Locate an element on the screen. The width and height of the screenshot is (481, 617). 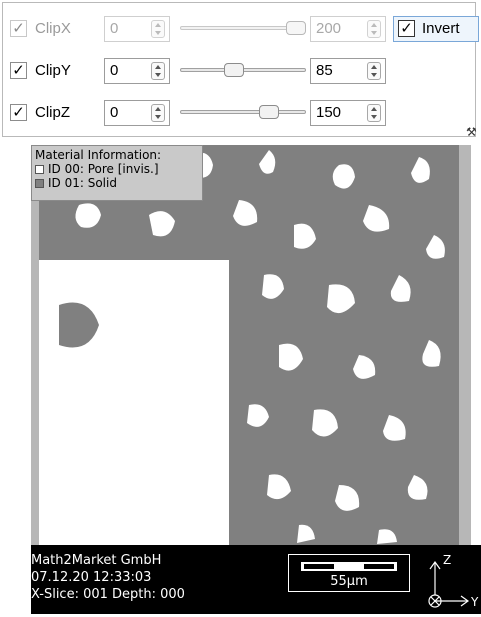
clip-z-min-value: 0 is located at coordinates (114, 112).